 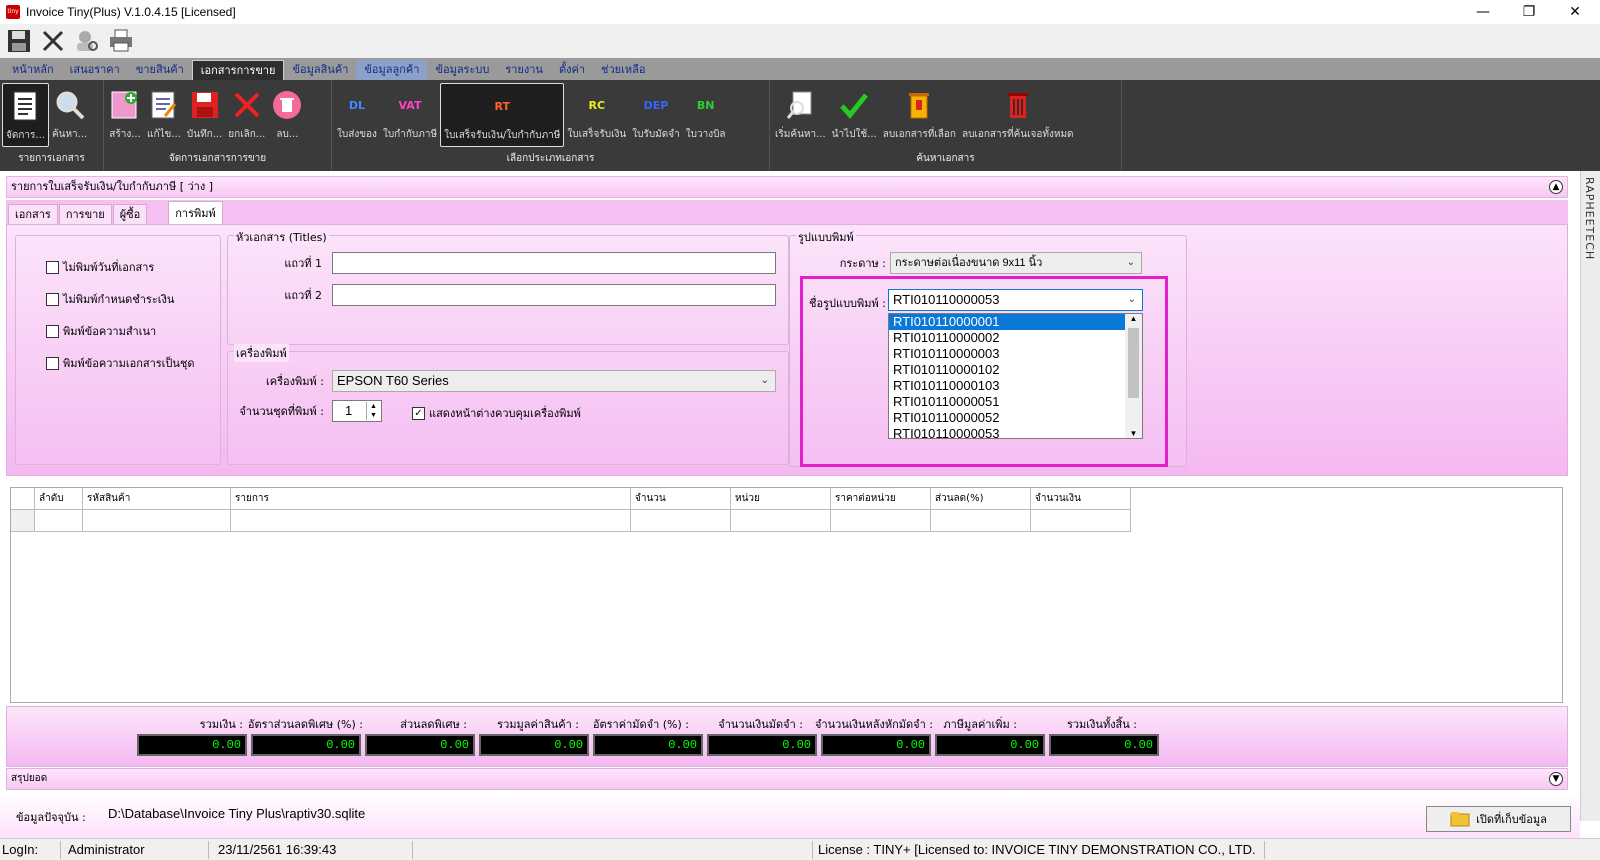 I want to click on copies-stepper: 1 ▲ ▼, so click(x=357, y=411).